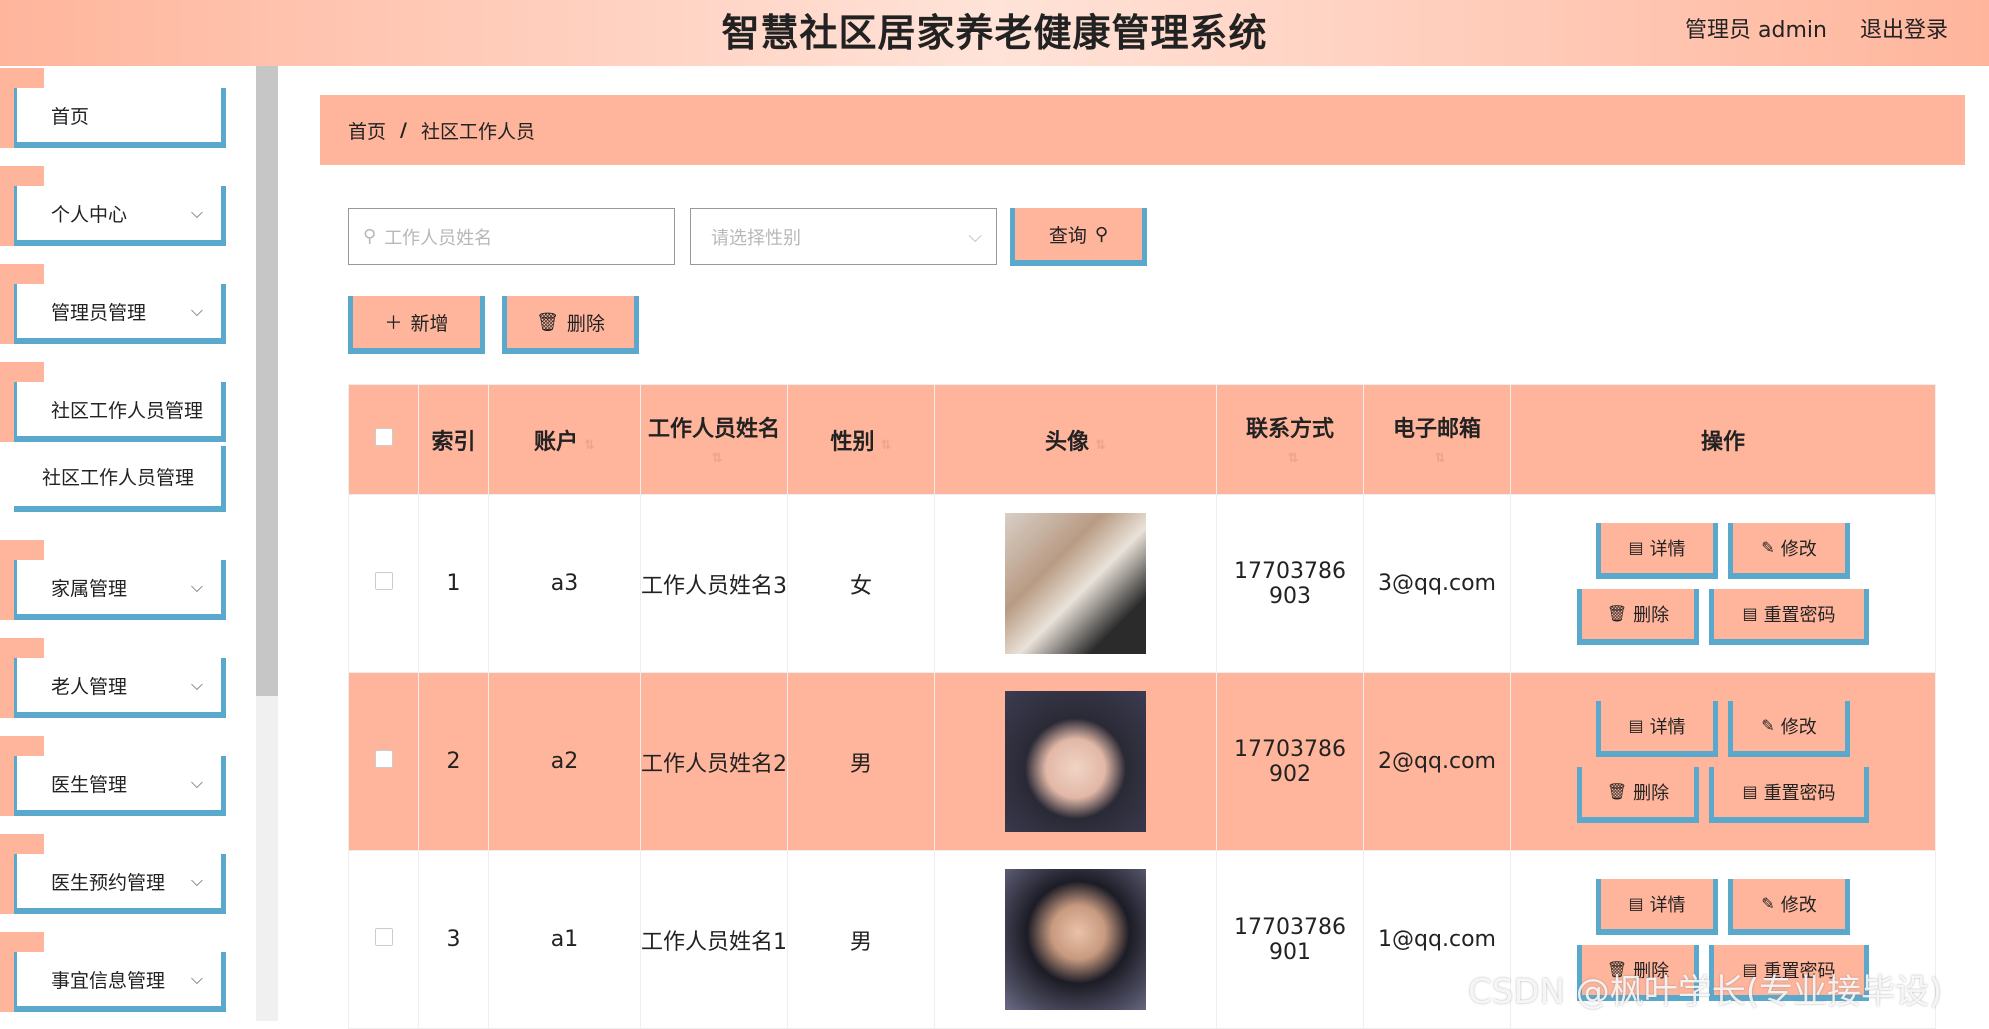 The height and width of the screenshot is (1029, 1989). I want to click on sidebar-item-elderly-management: 老人管理 ⌵, so click(115, 678).